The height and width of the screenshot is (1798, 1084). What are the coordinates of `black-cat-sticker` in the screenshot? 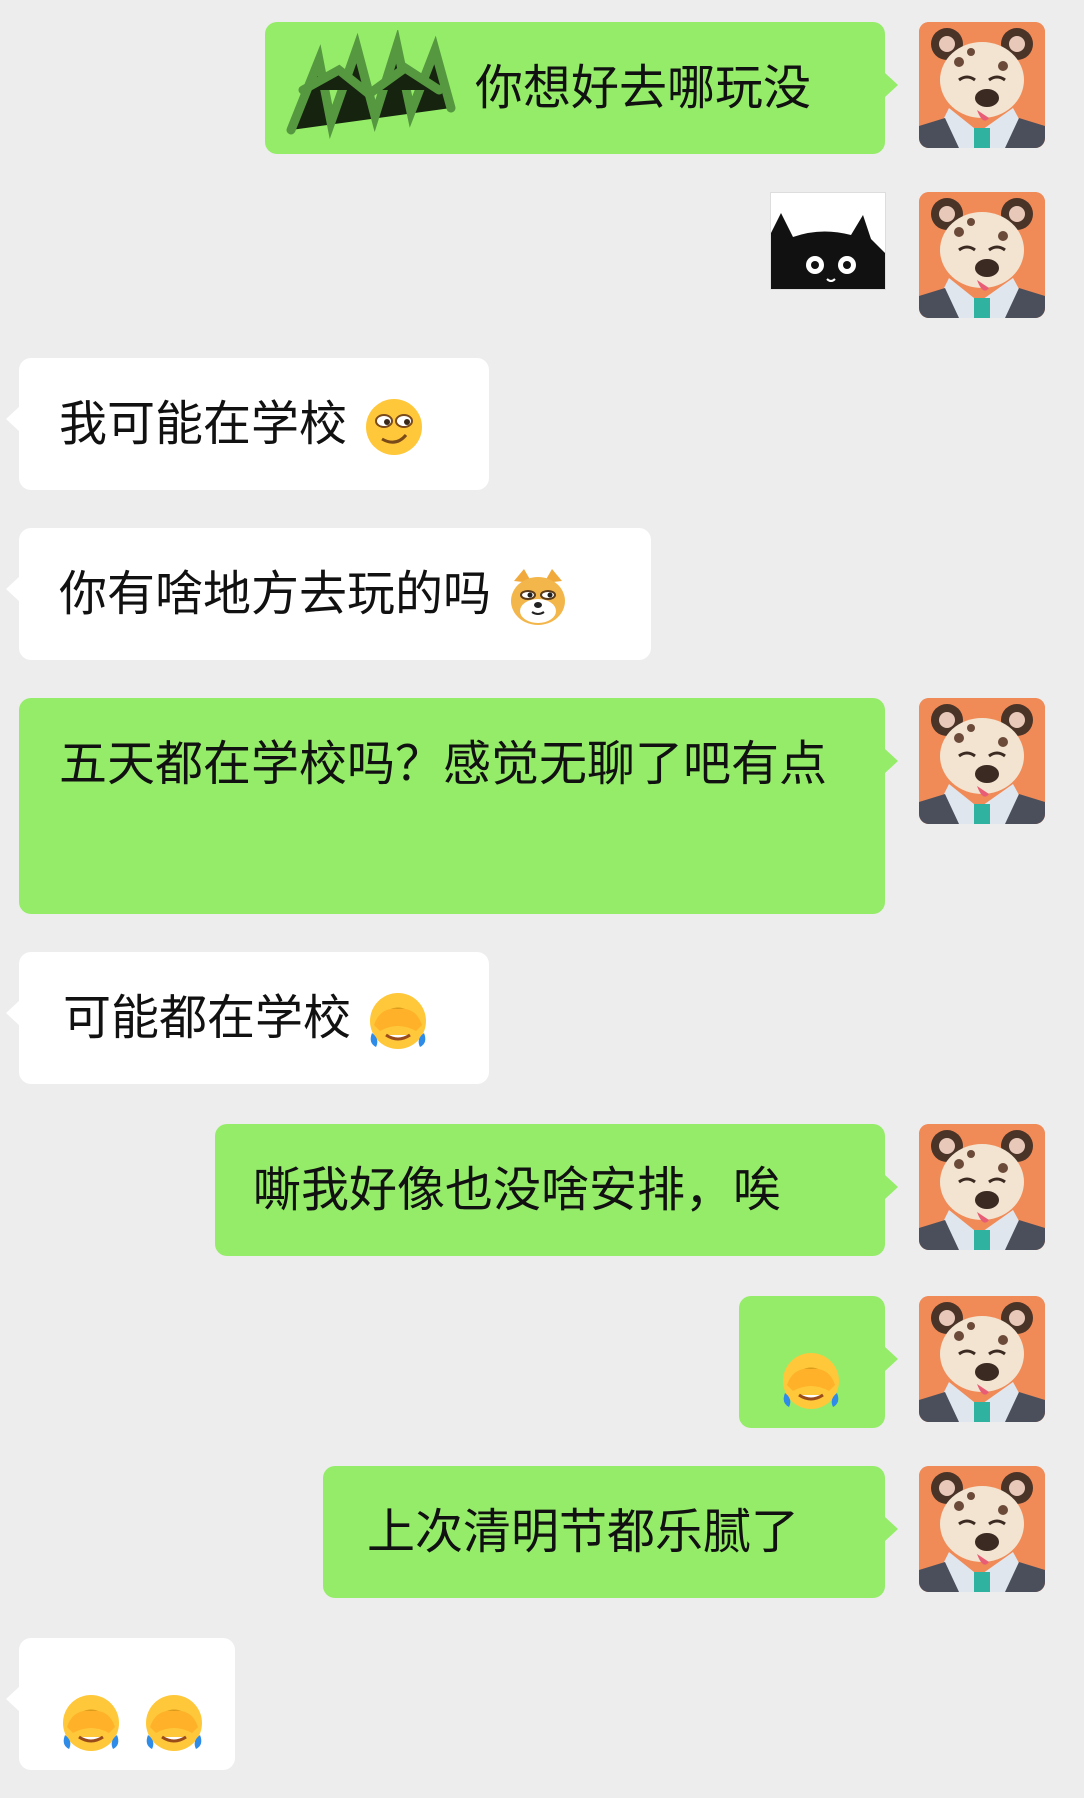 It's located at (828, 241).